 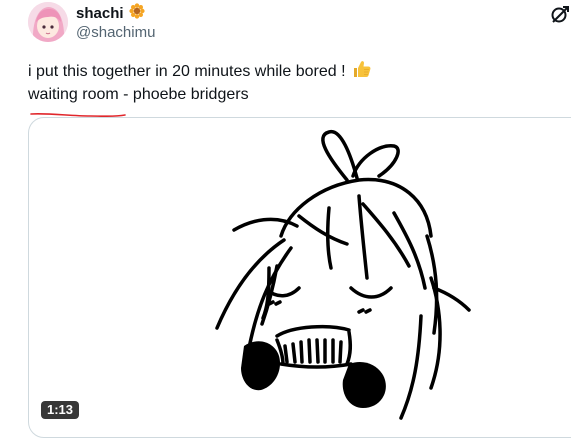 I want to click on tweet-text-line-2-content: waiting room - phoebe bridgers, so click(x=138, y=94).